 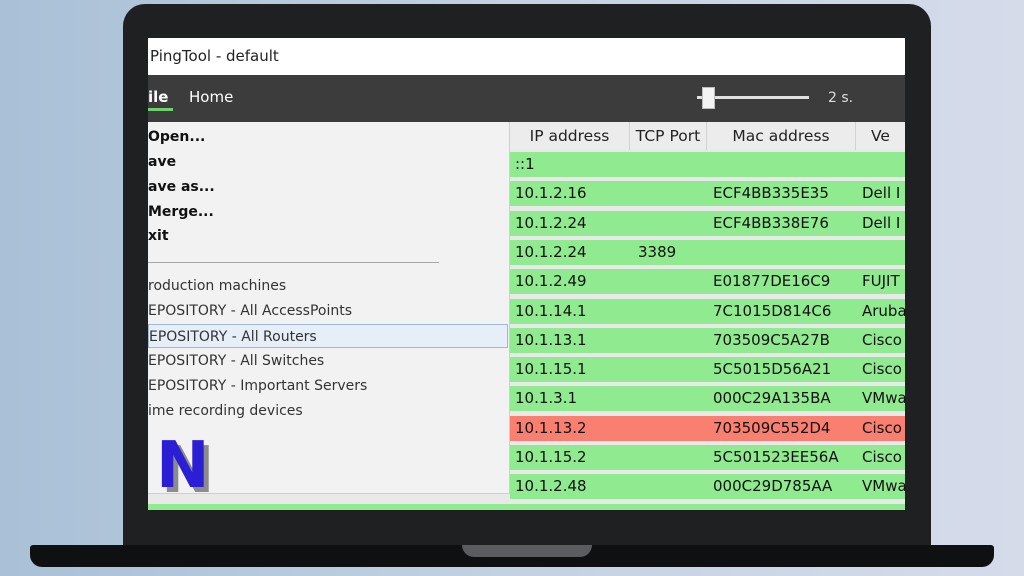 I want to click on cell-mac-address: ECF4BB335E35, so click(x=771, y=193).